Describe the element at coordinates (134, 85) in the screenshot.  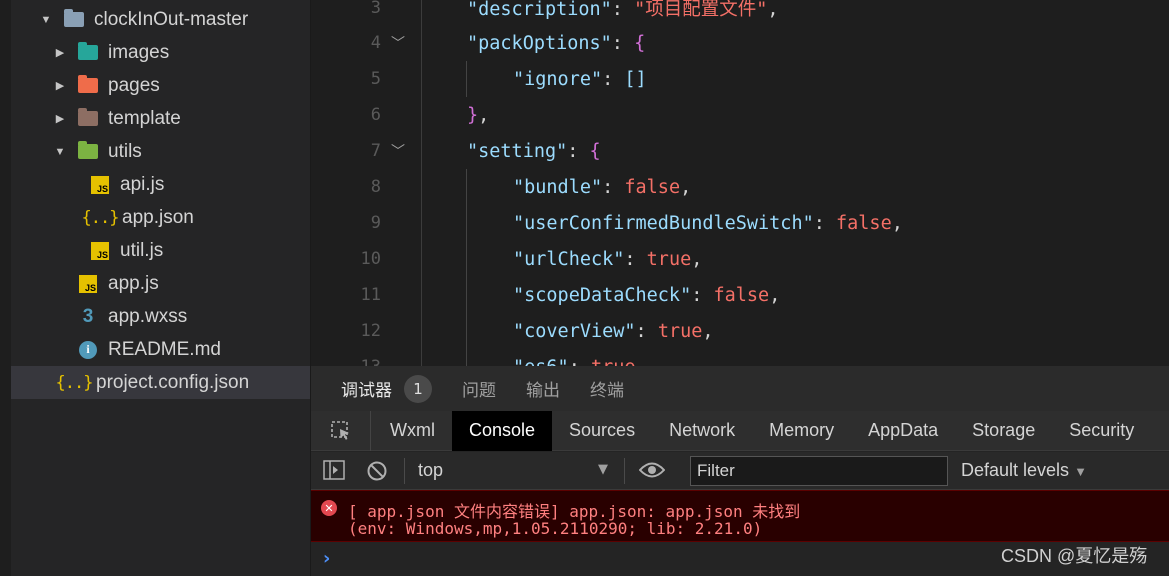
I see `tree-item-label: pages` at that location.